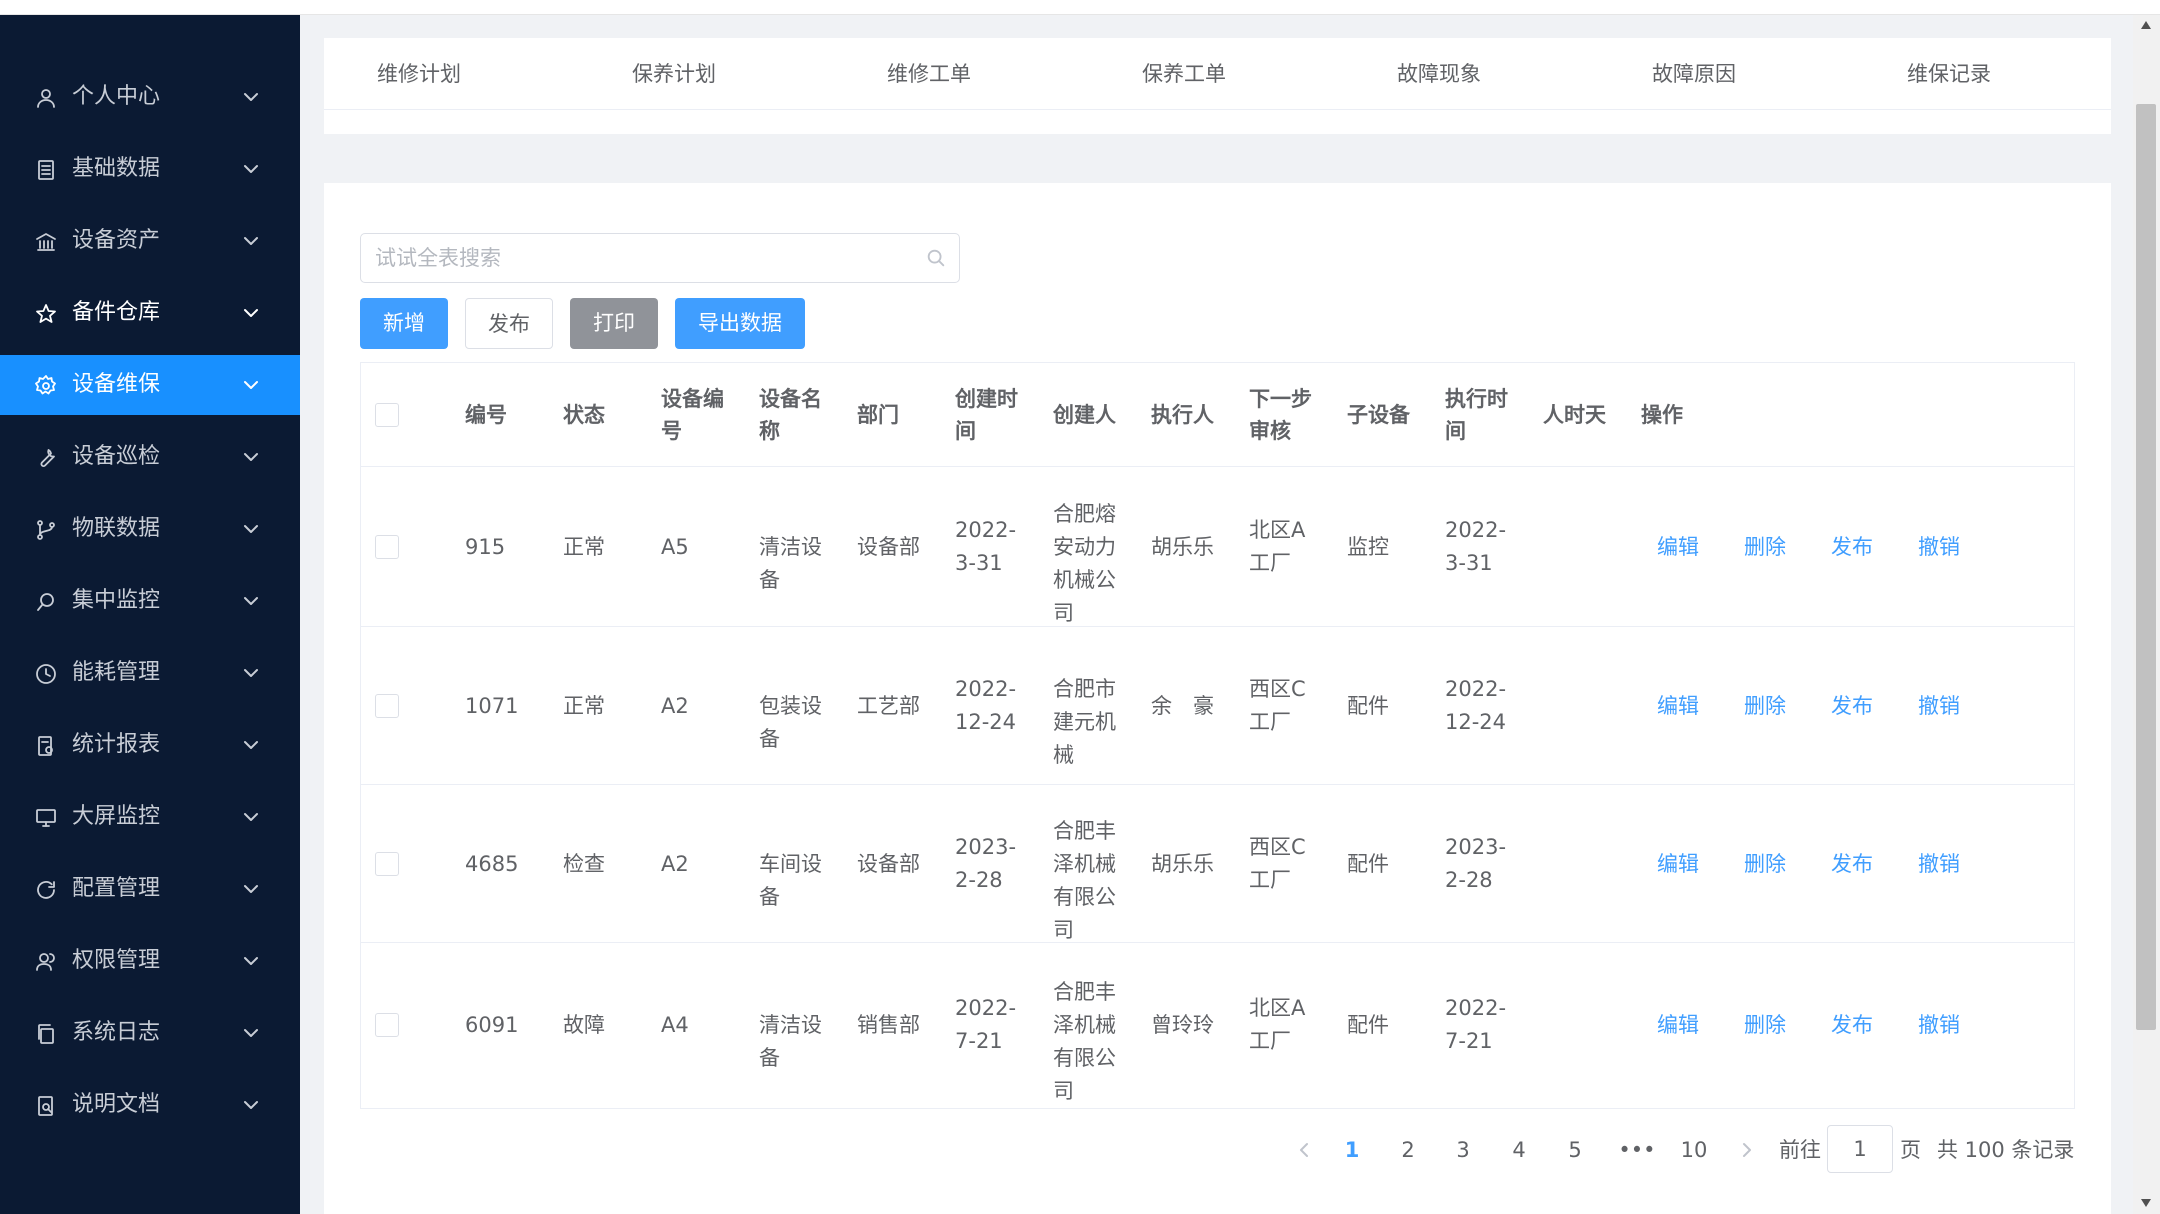  Describe the element at coordinates (1949, 74) in the screenshot. I see `tab: 维保记录` at that location.